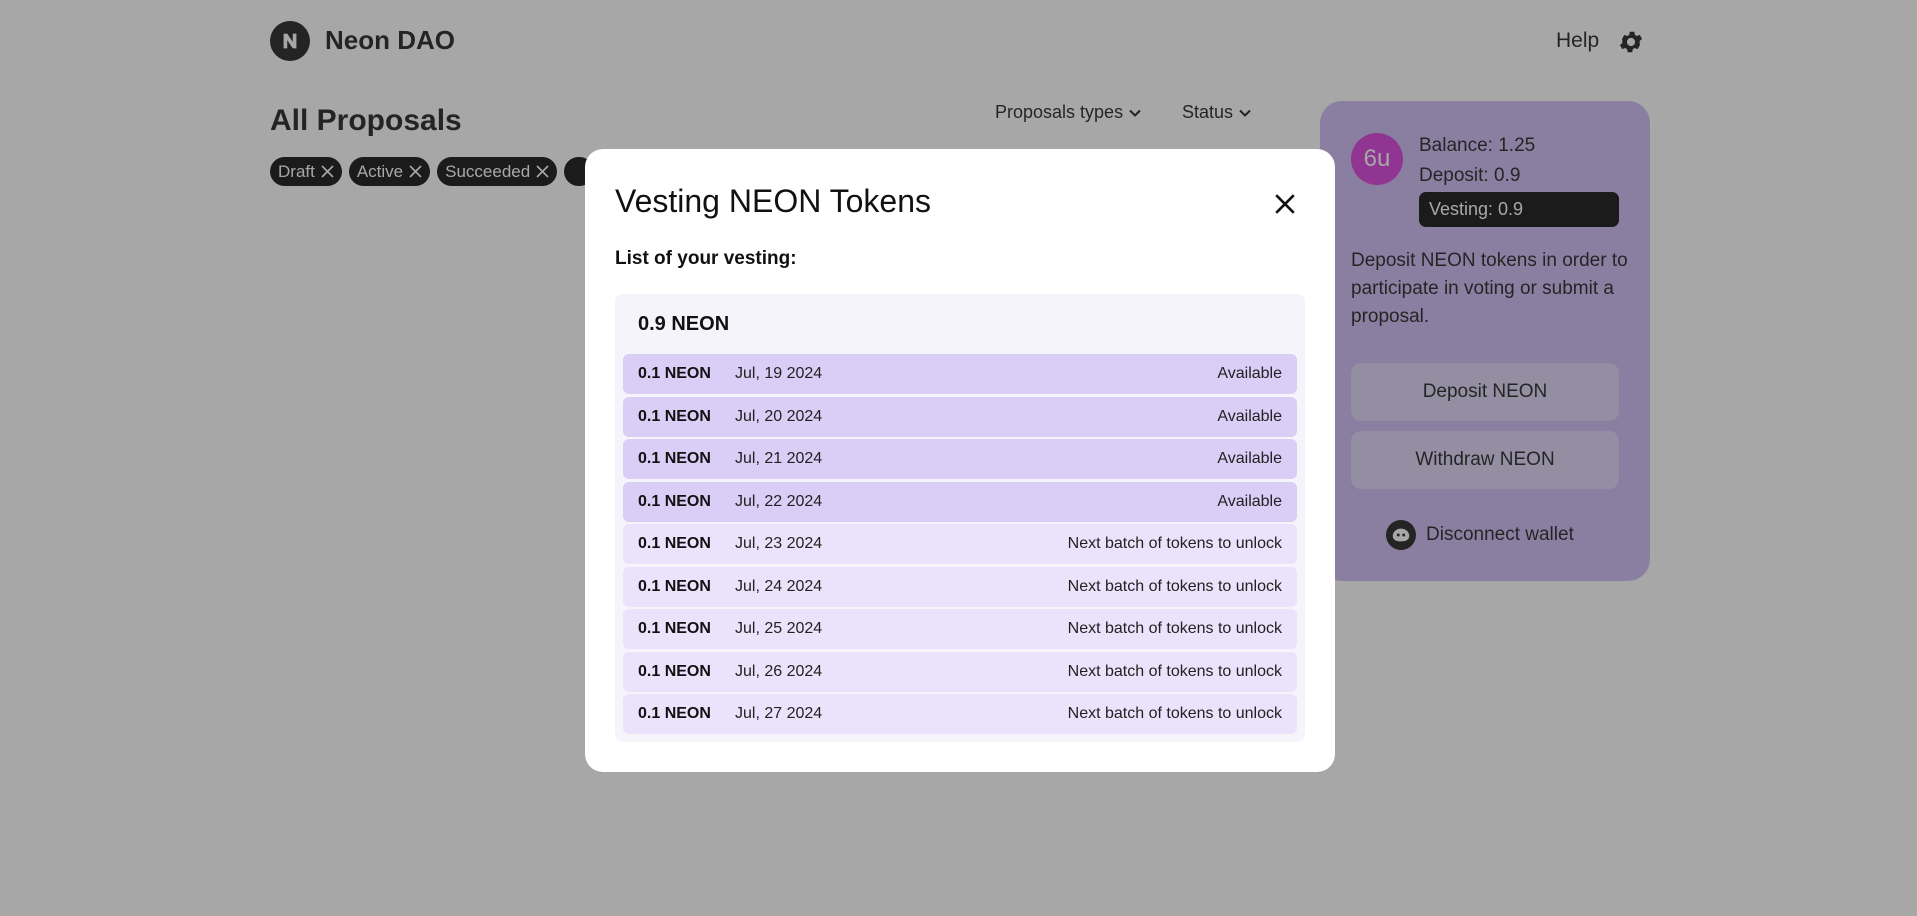 The image size is (1917, 916). What do you see at coordinates (779, 671) in the screenshot?
I see `row-date: Jul, 26 2024` at bounding box center [779, 671].